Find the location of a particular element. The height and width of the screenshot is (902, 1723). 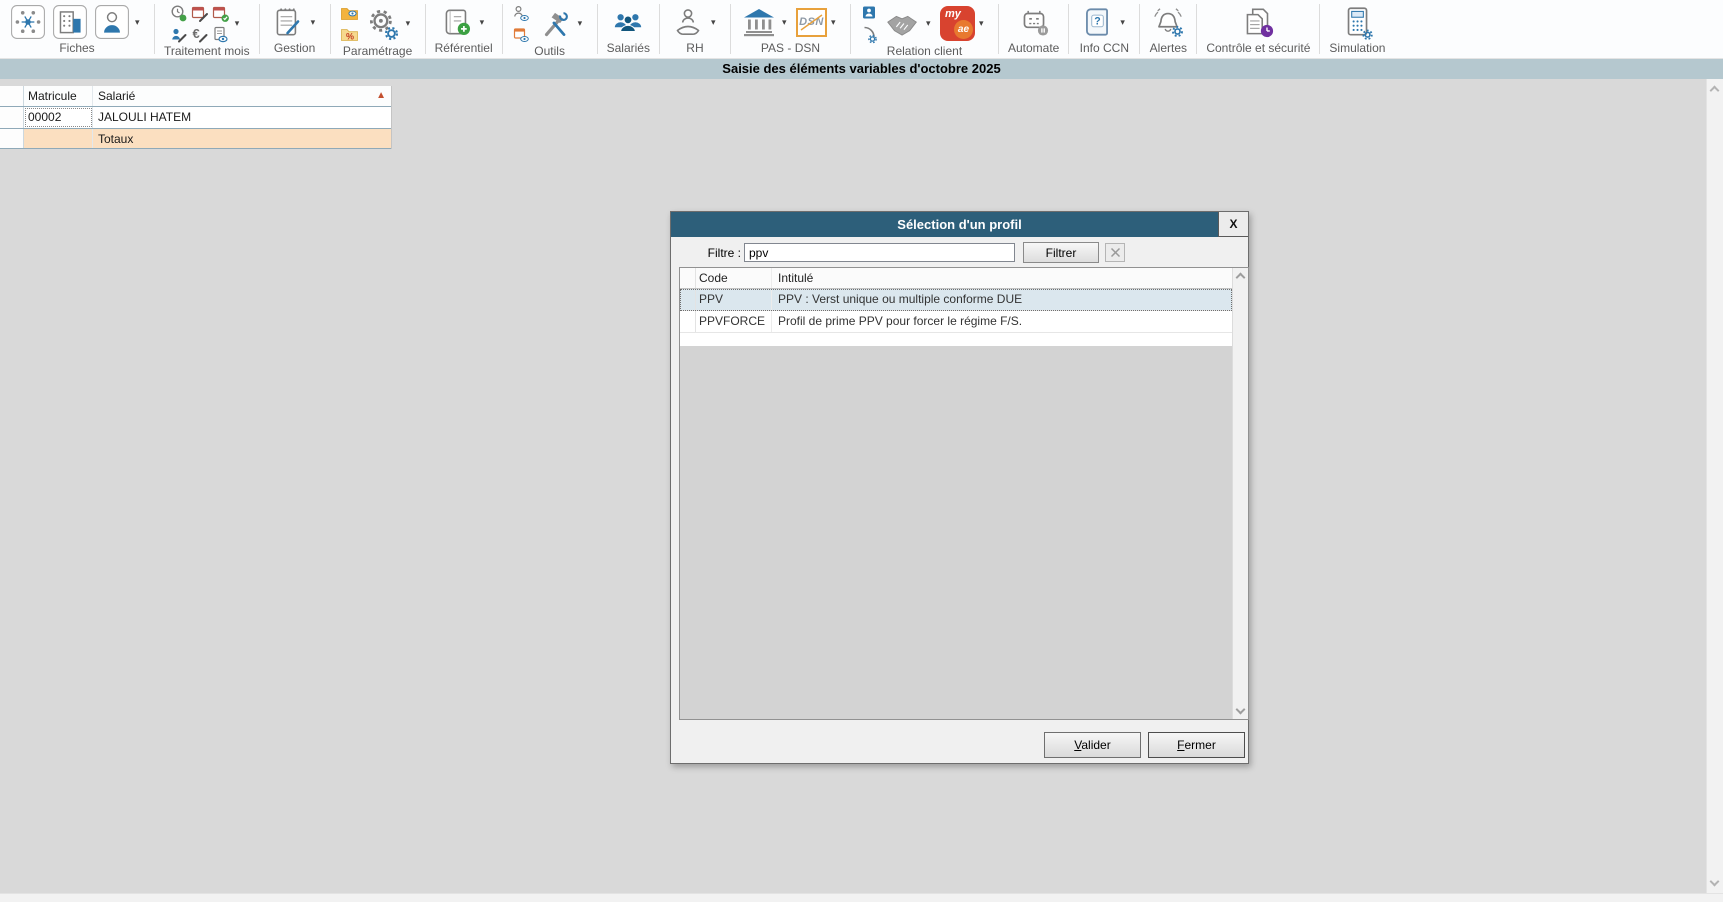

ribbon-group-label: RH is located at coordinates (694, 49).